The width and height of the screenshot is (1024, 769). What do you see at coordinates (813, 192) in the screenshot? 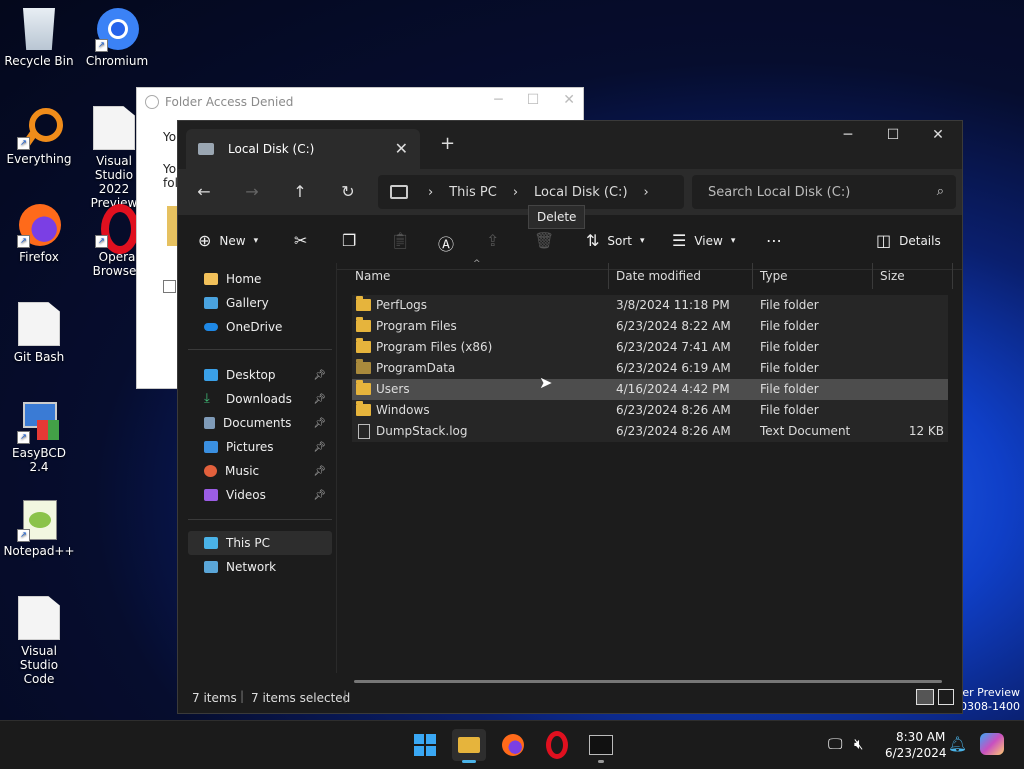
I see `search-input` at bounding box center [813, 192].